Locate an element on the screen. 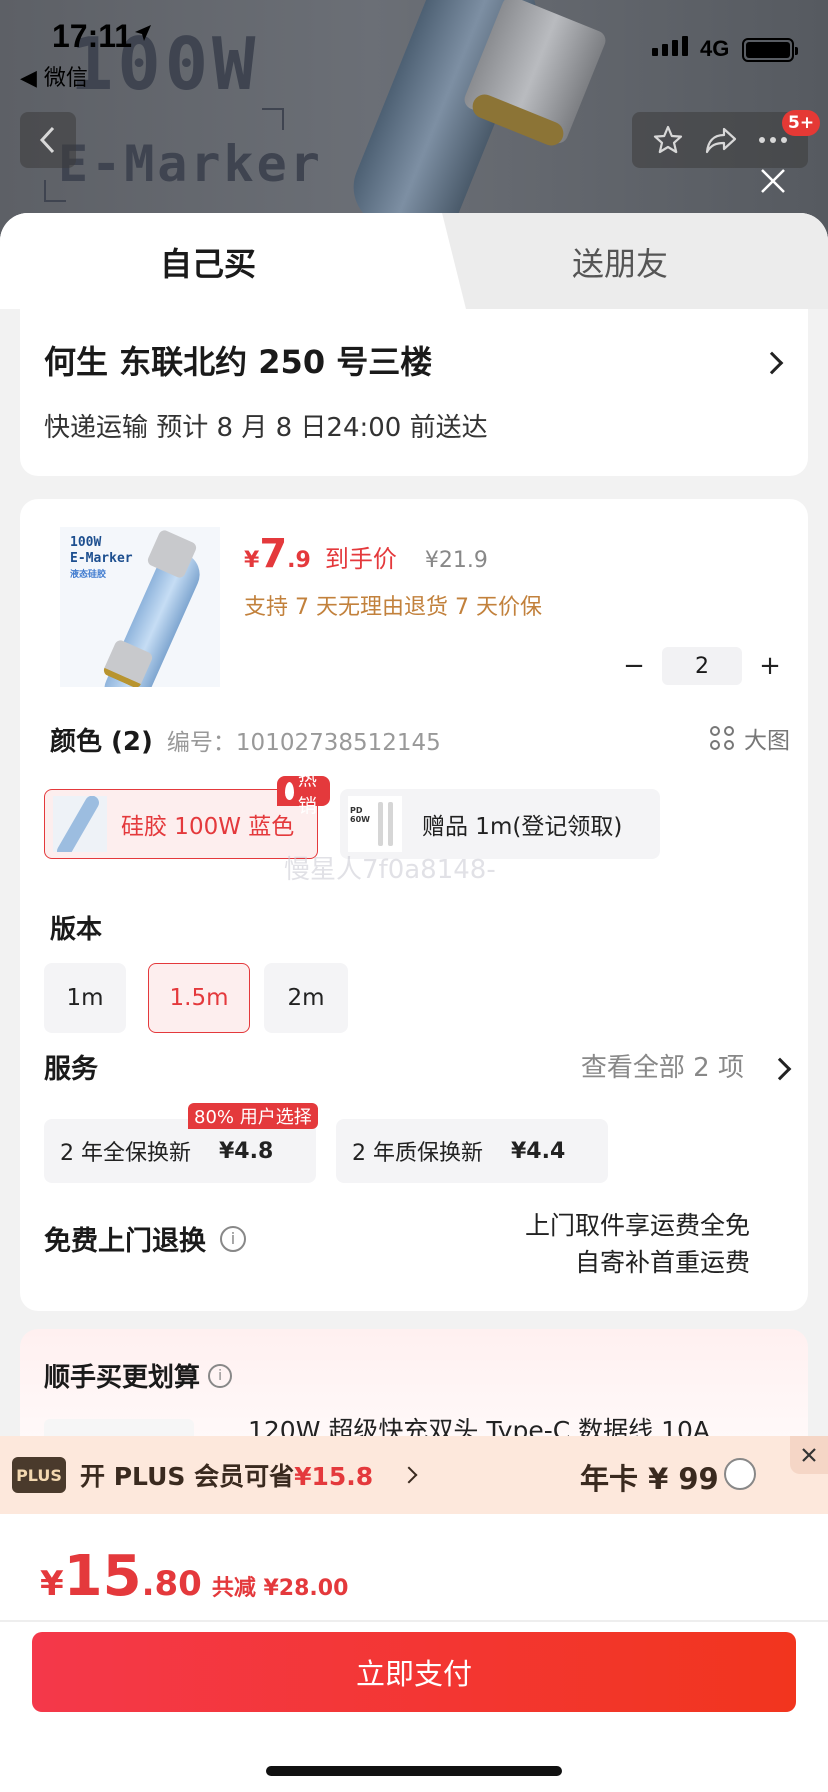 The height and width of the screenshot is (1792, 828). version-option-1-5m: 1.5m is located at coordinates (199, 998).